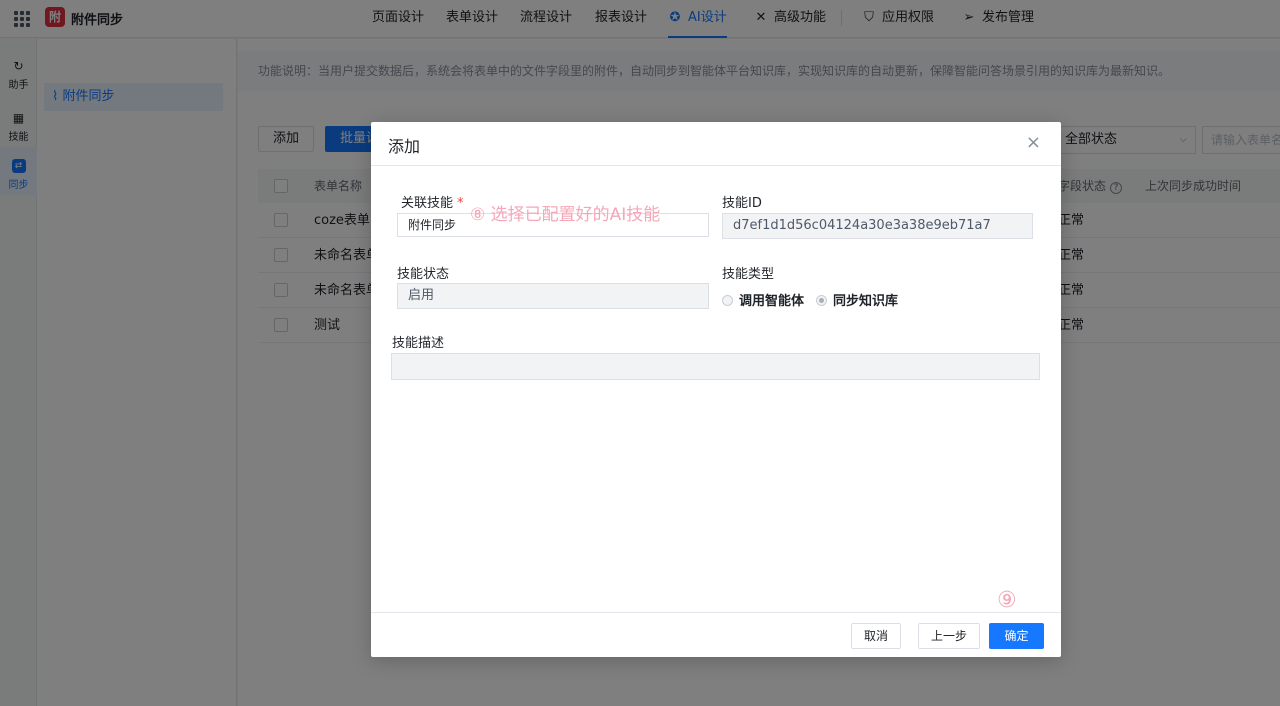 The height and width of the screenshot is (706, 1280). Describe the element at coordinates (1007, 600) in the screenshot. I see `step-9-annotation: ⑨` at that location.